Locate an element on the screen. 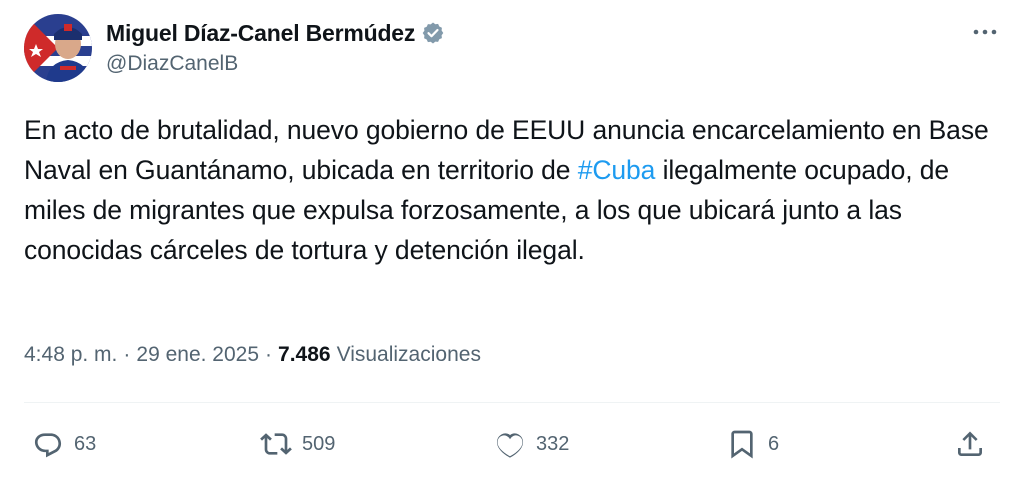 The width and height of the screenshot is (1024, 484). reply-button: 63 is located at coordinates (64, 444).